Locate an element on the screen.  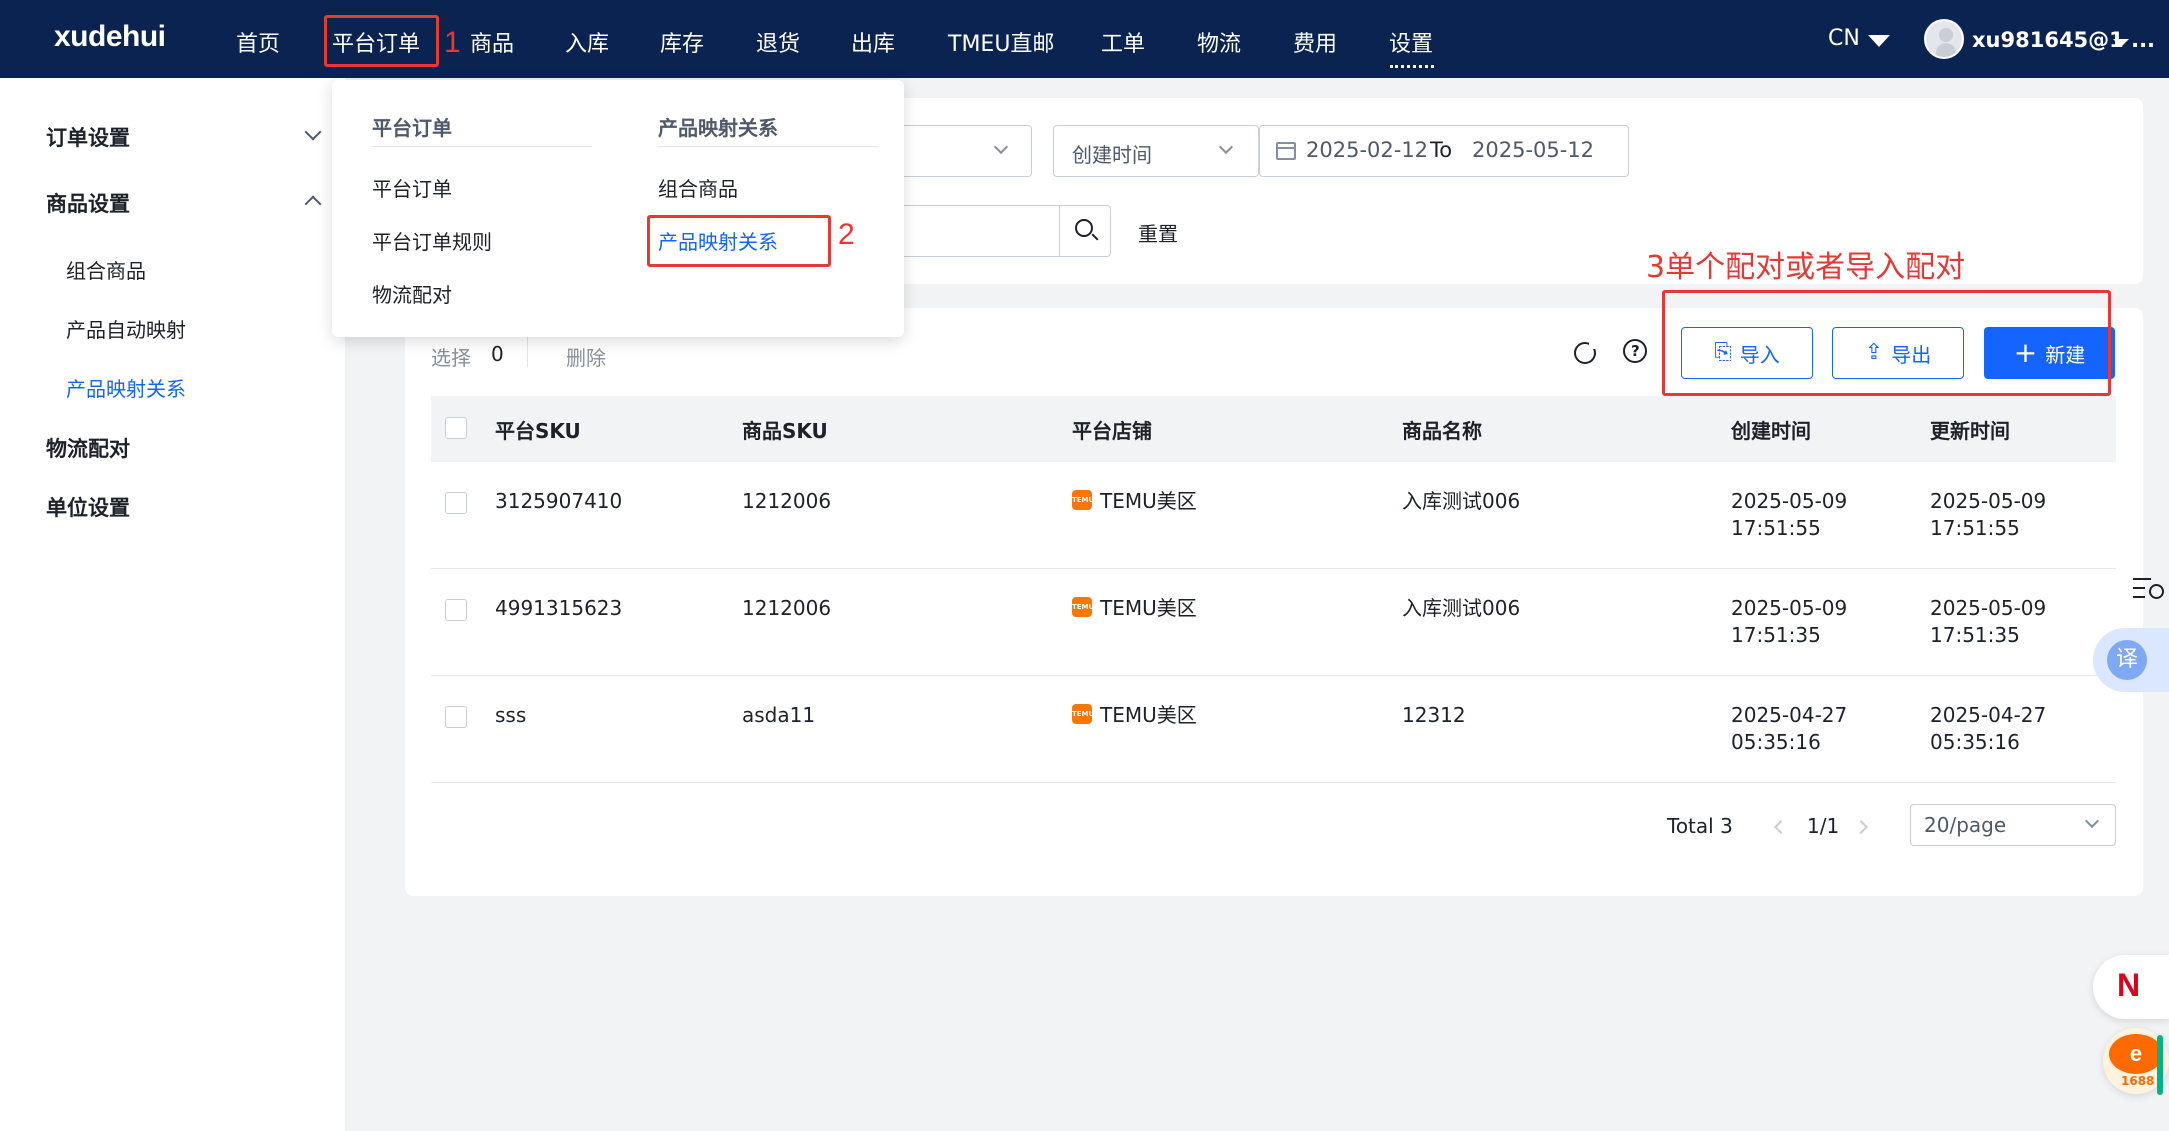
refresh-icon-gap is located at coordinates (1593, 345).